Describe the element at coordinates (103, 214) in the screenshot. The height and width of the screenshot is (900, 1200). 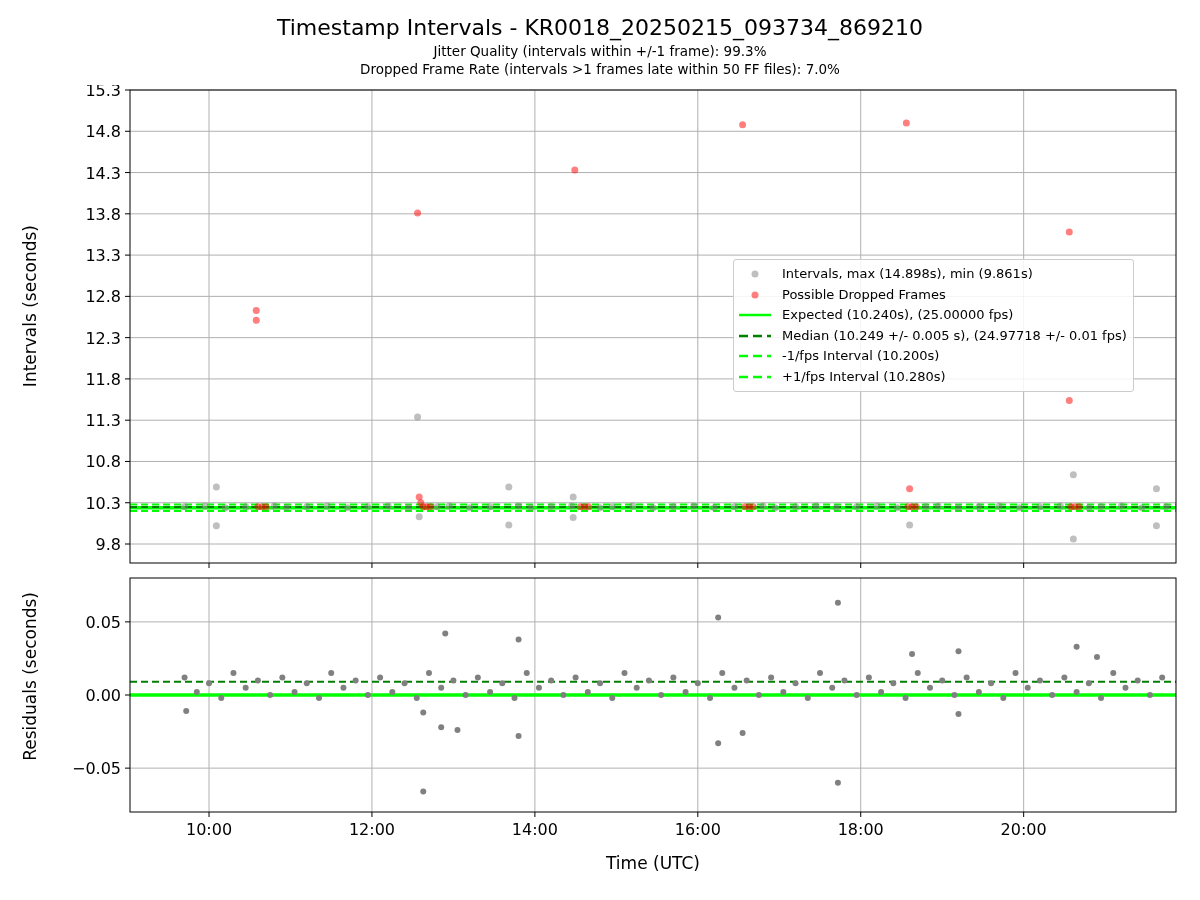
I see `tick-label: 13.8` at that location.